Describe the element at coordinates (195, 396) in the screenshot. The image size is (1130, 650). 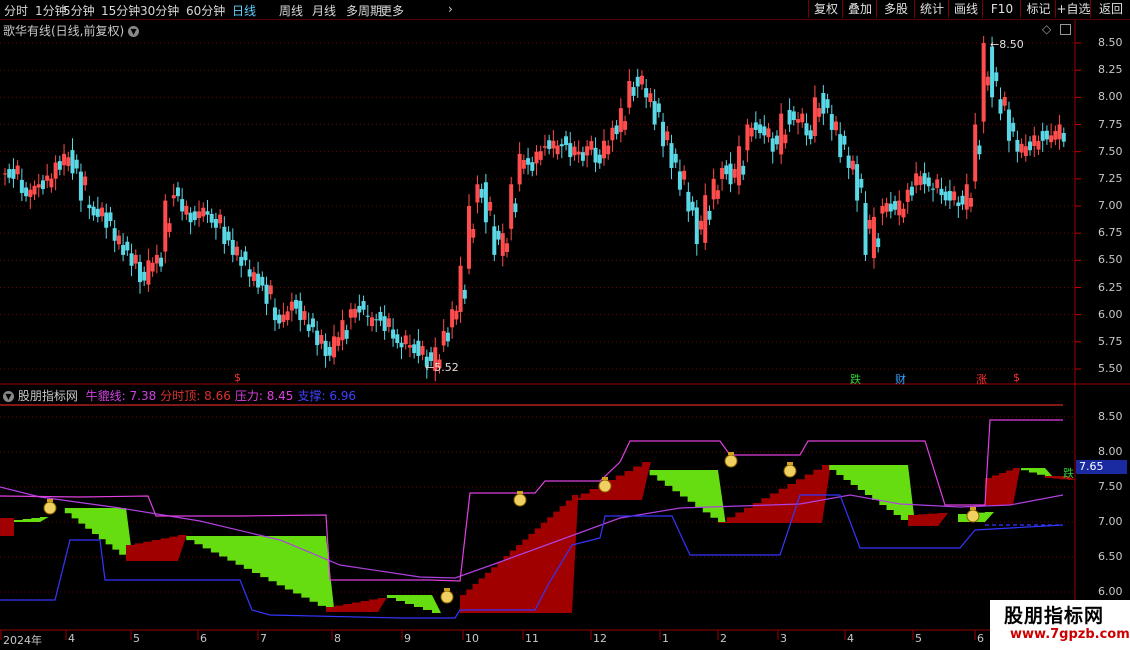
I see `legend-item: 分时顶: 8.66` at that location.